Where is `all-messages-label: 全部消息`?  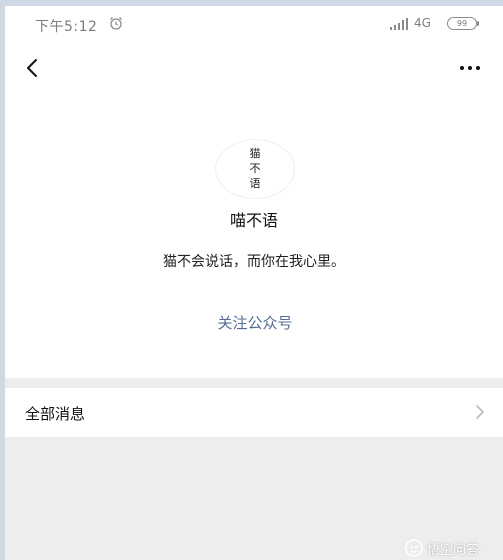 all-messages-label: 全部消息 is located at coordinates (55, 414).